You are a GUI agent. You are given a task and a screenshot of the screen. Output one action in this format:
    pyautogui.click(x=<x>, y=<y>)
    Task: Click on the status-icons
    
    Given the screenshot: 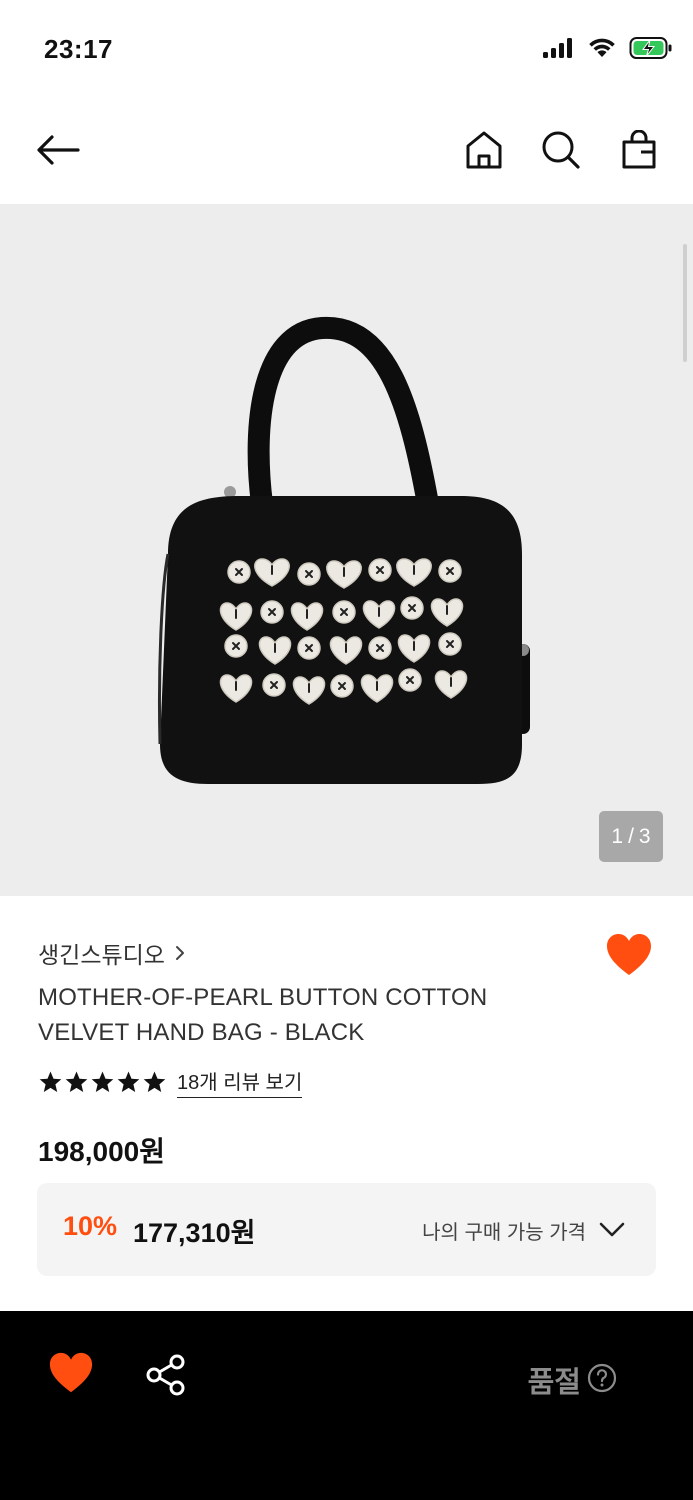 What is the action you would take?
    pyautogui.click(x=608, y=48)
    